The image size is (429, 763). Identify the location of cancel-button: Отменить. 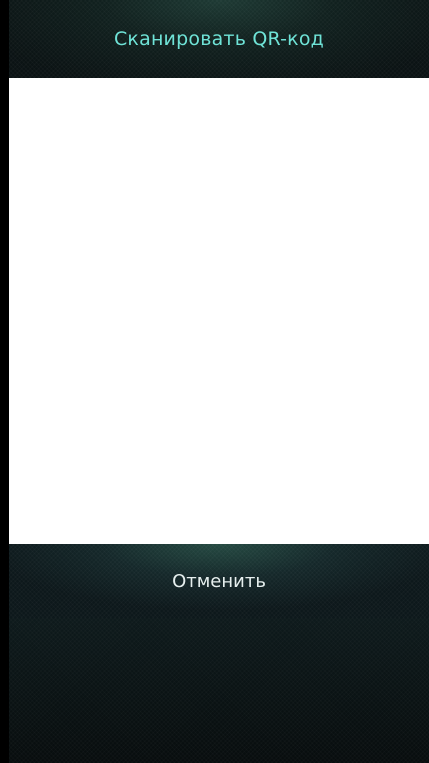
(219, 581).